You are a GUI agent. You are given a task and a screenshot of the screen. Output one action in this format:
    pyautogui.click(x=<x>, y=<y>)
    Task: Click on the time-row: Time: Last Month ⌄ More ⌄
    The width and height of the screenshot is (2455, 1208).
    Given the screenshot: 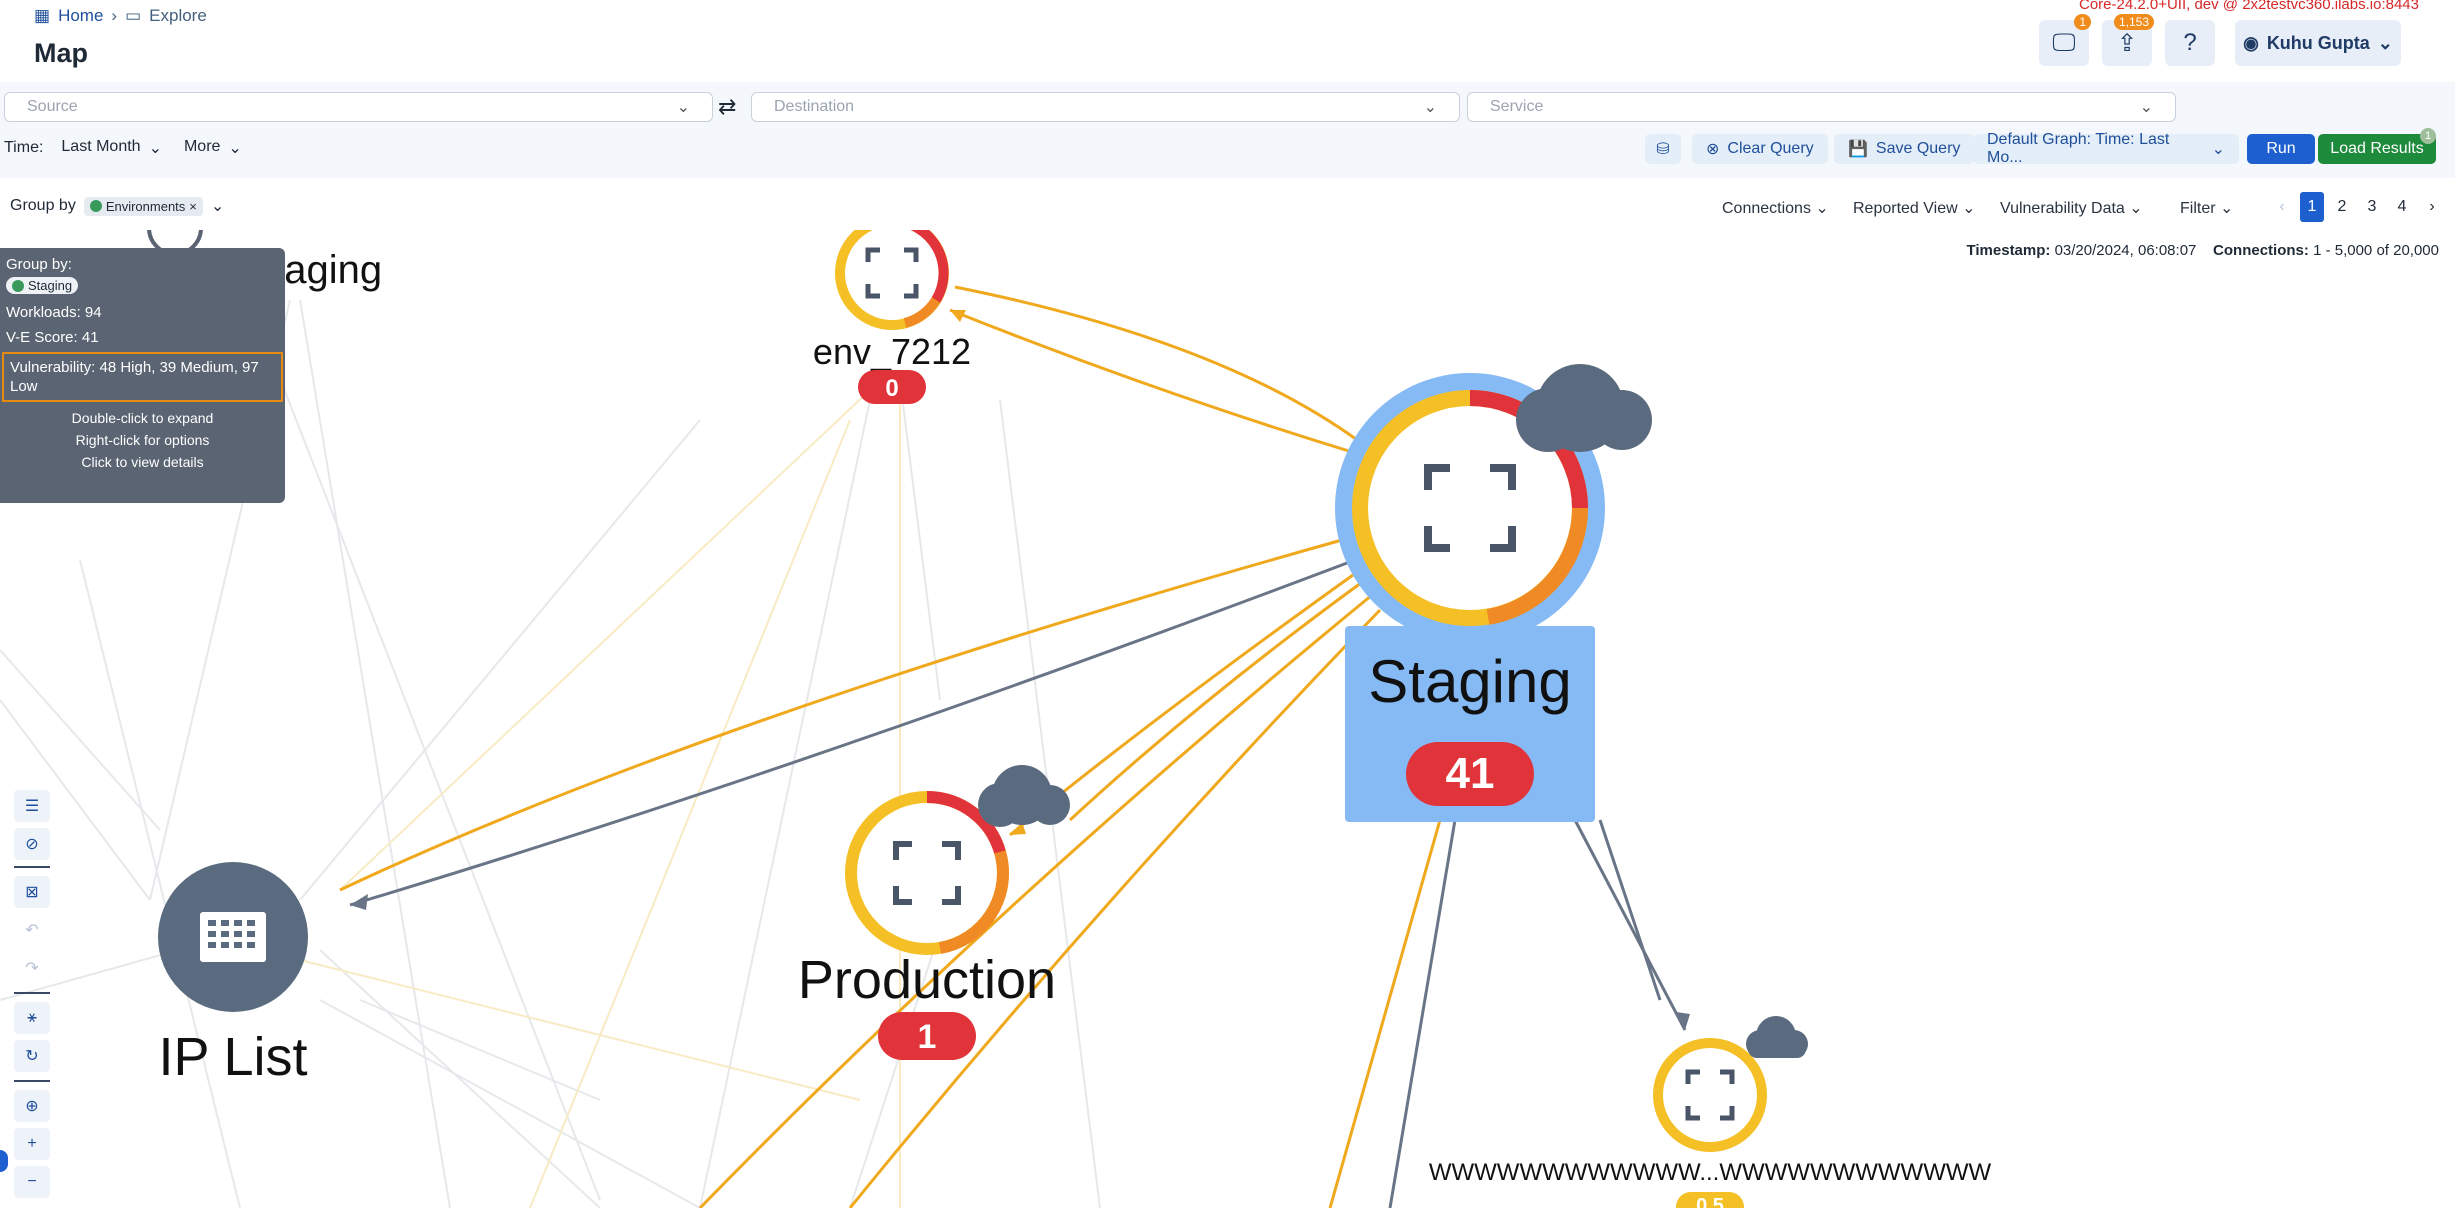 What is the action you would take?
    pyautogui.click(x=123, y=148)
    